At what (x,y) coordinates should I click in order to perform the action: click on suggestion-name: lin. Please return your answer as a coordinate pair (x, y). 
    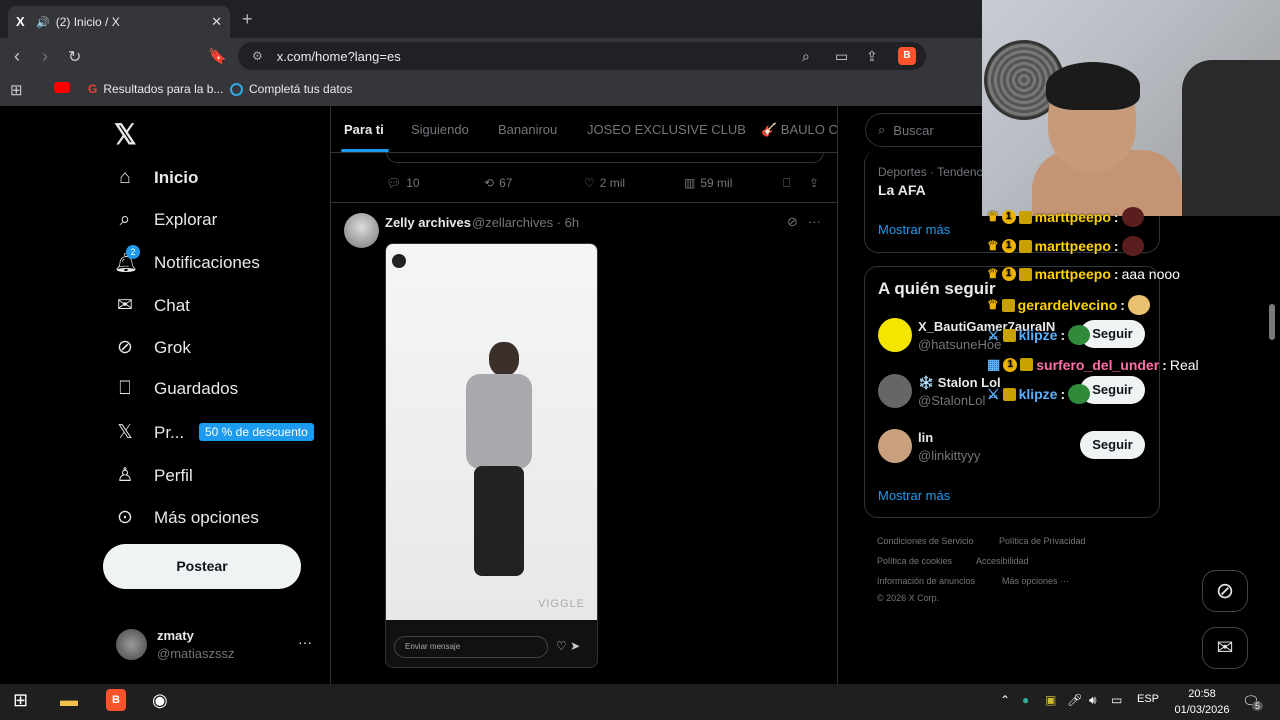
    Looking at the image, I should click on (925, 437).